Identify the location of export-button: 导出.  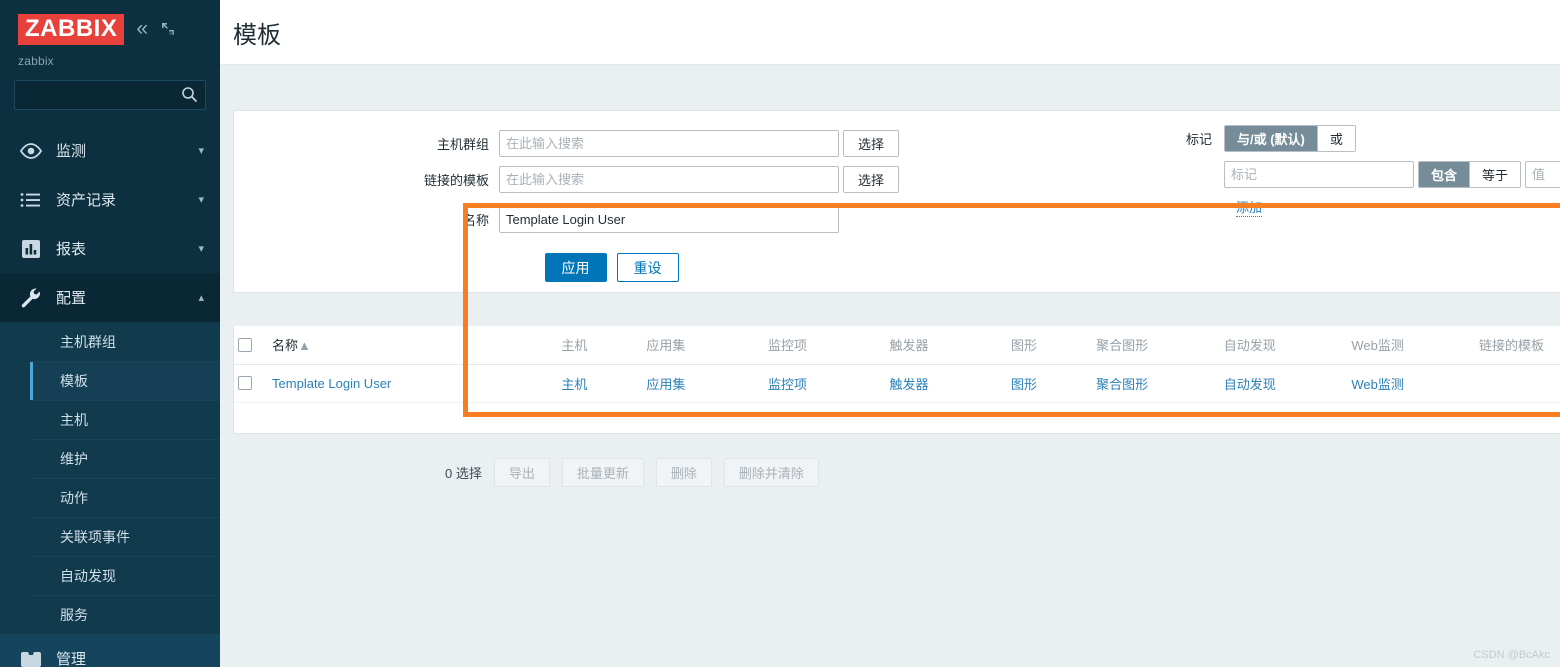
(521, 472).